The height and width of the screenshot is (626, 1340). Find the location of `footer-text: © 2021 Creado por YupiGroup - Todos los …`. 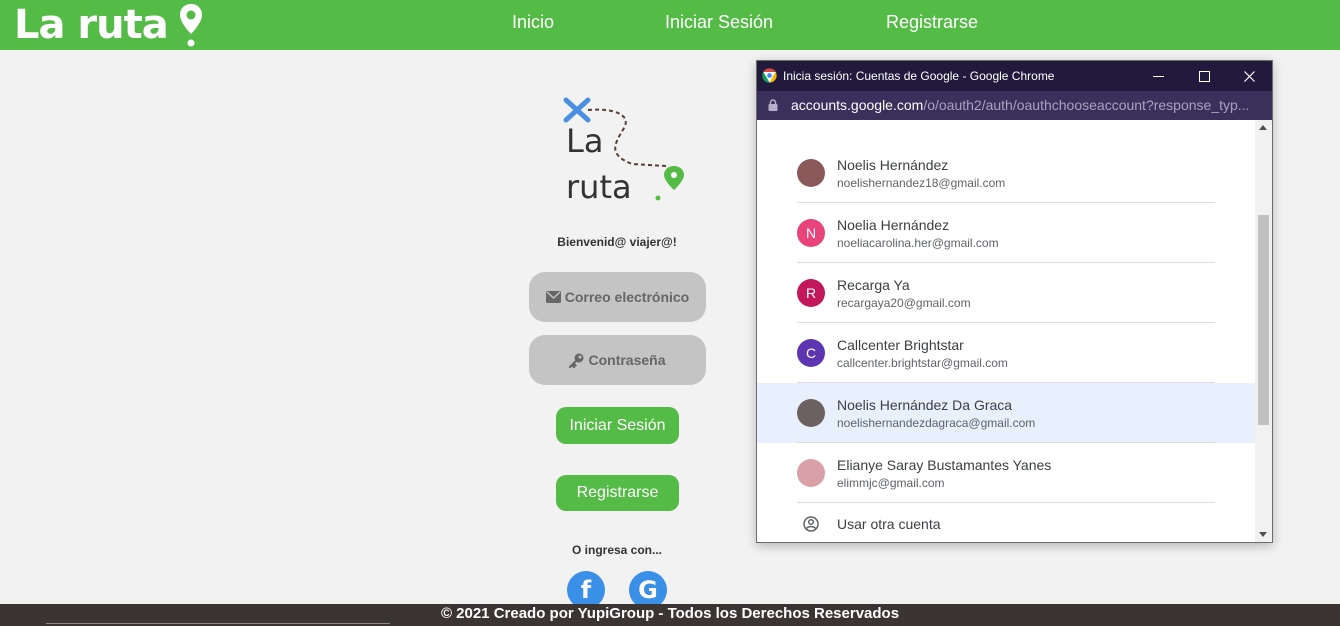

footer-text: © 2021 Creado por YupiGroup - Todos los … is located at coordinates (670, 613).